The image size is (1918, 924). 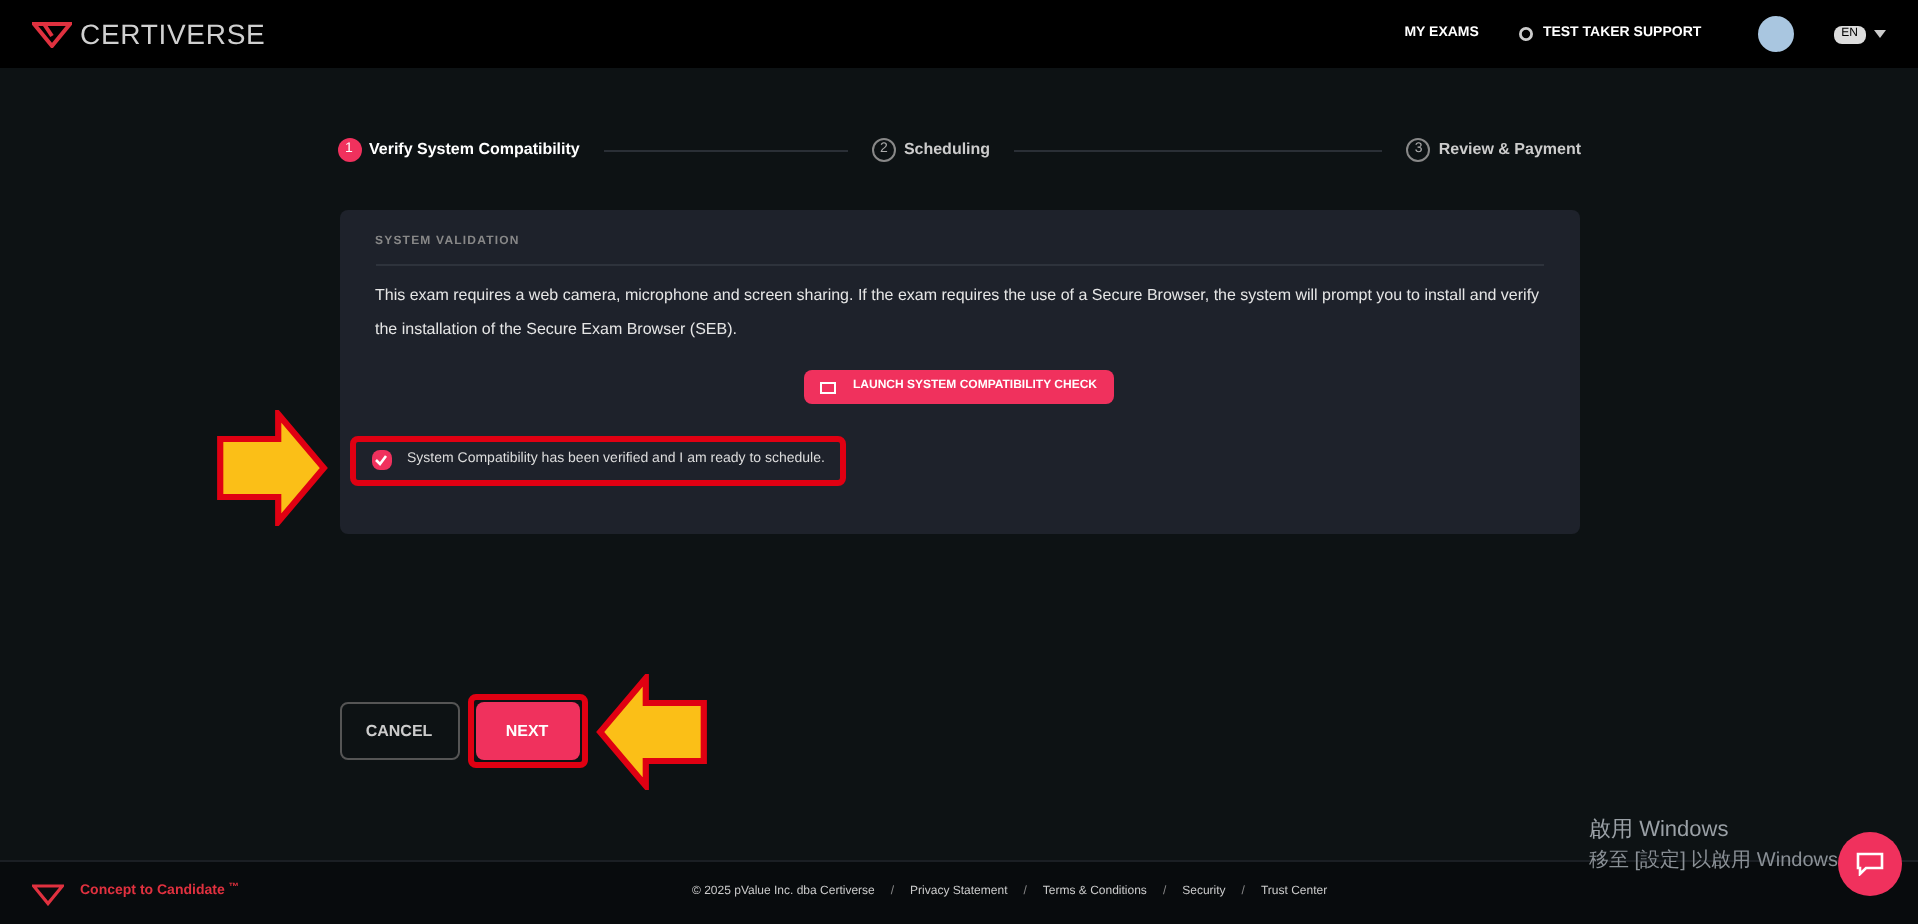 What do you see at coordinates (399, 731) in the screenshot?
I see `cancel-button: CANCEL` at bounding box center [399, 731].